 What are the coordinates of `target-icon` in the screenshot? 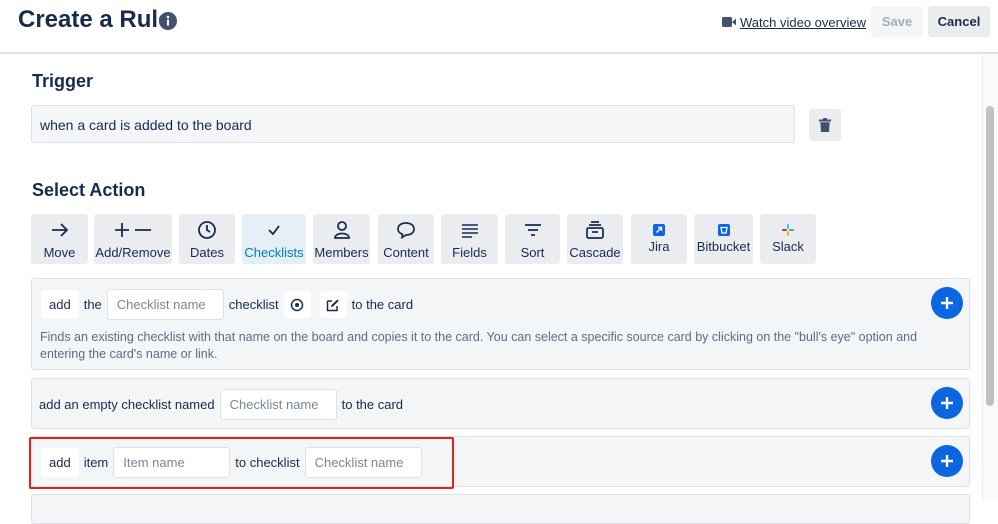 It's located at (297, 304).